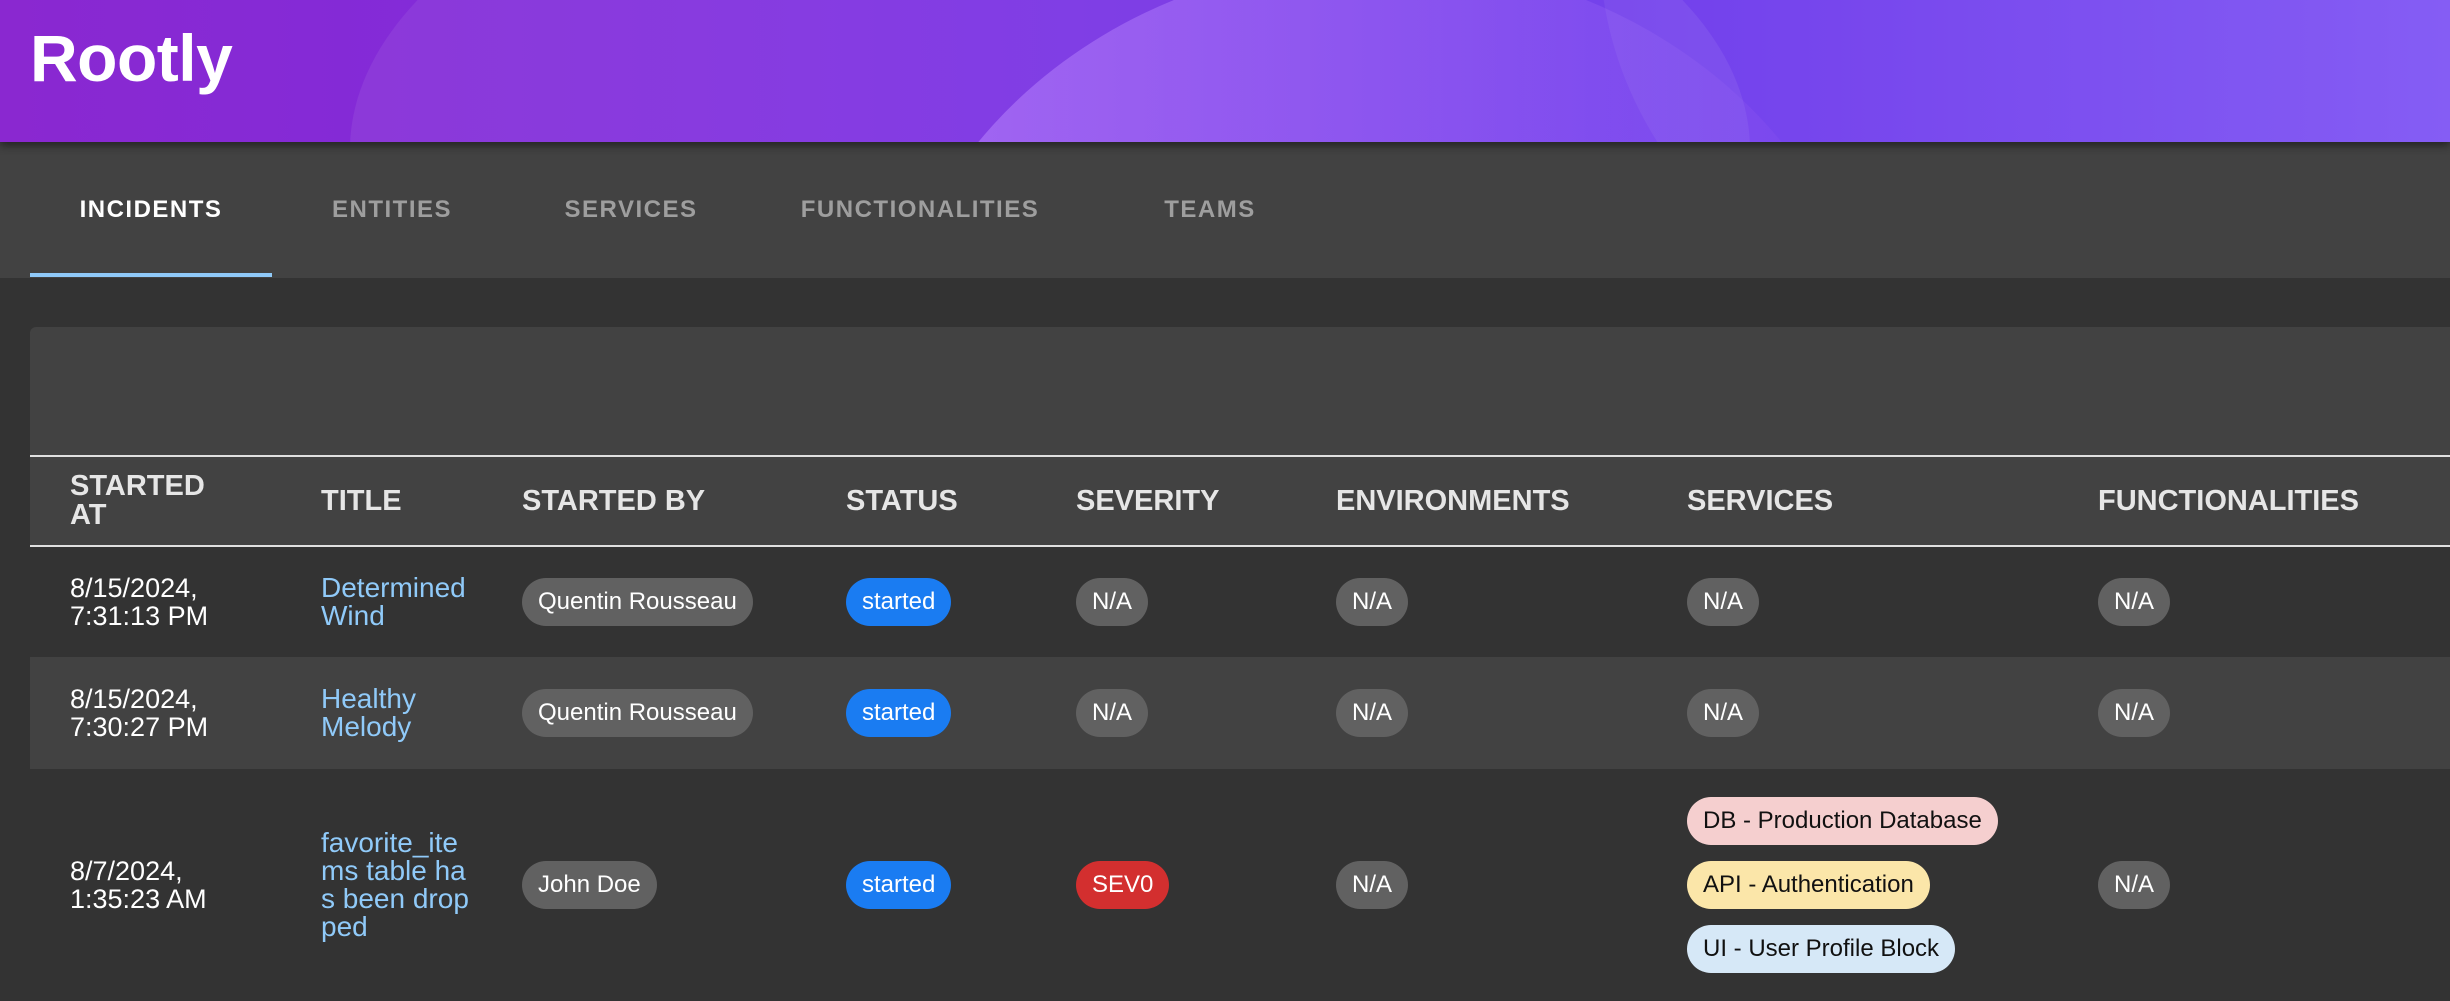 This screenshot has height=1001, width=2450. What do you see at coordinates (2228, 501) in the screenshot?
I see `column-header-functionalities: FUNCTIONALITIES` at bounding box center [2228, 501].